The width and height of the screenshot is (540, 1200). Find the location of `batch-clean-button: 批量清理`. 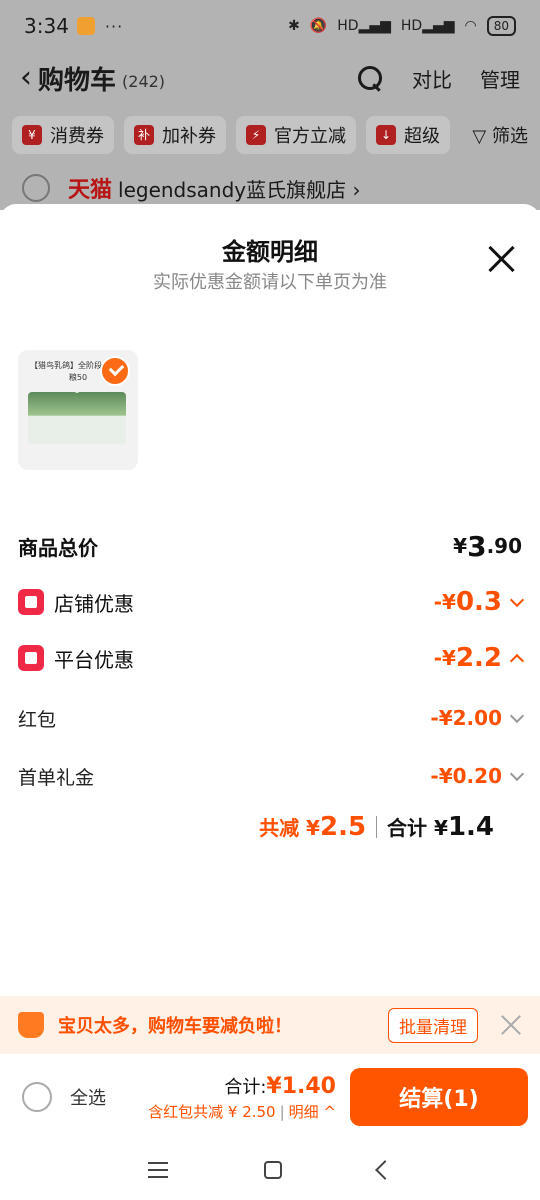

batch-clean-button: 批量清理 is located at coordinates (433, 1025).